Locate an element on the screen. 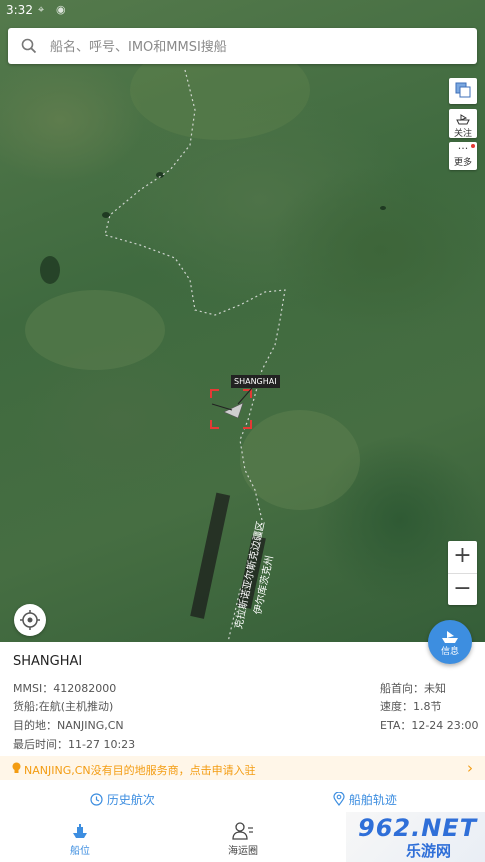 The image size is (485, 862). crosshair-icon is located at coordinates (30, 620).